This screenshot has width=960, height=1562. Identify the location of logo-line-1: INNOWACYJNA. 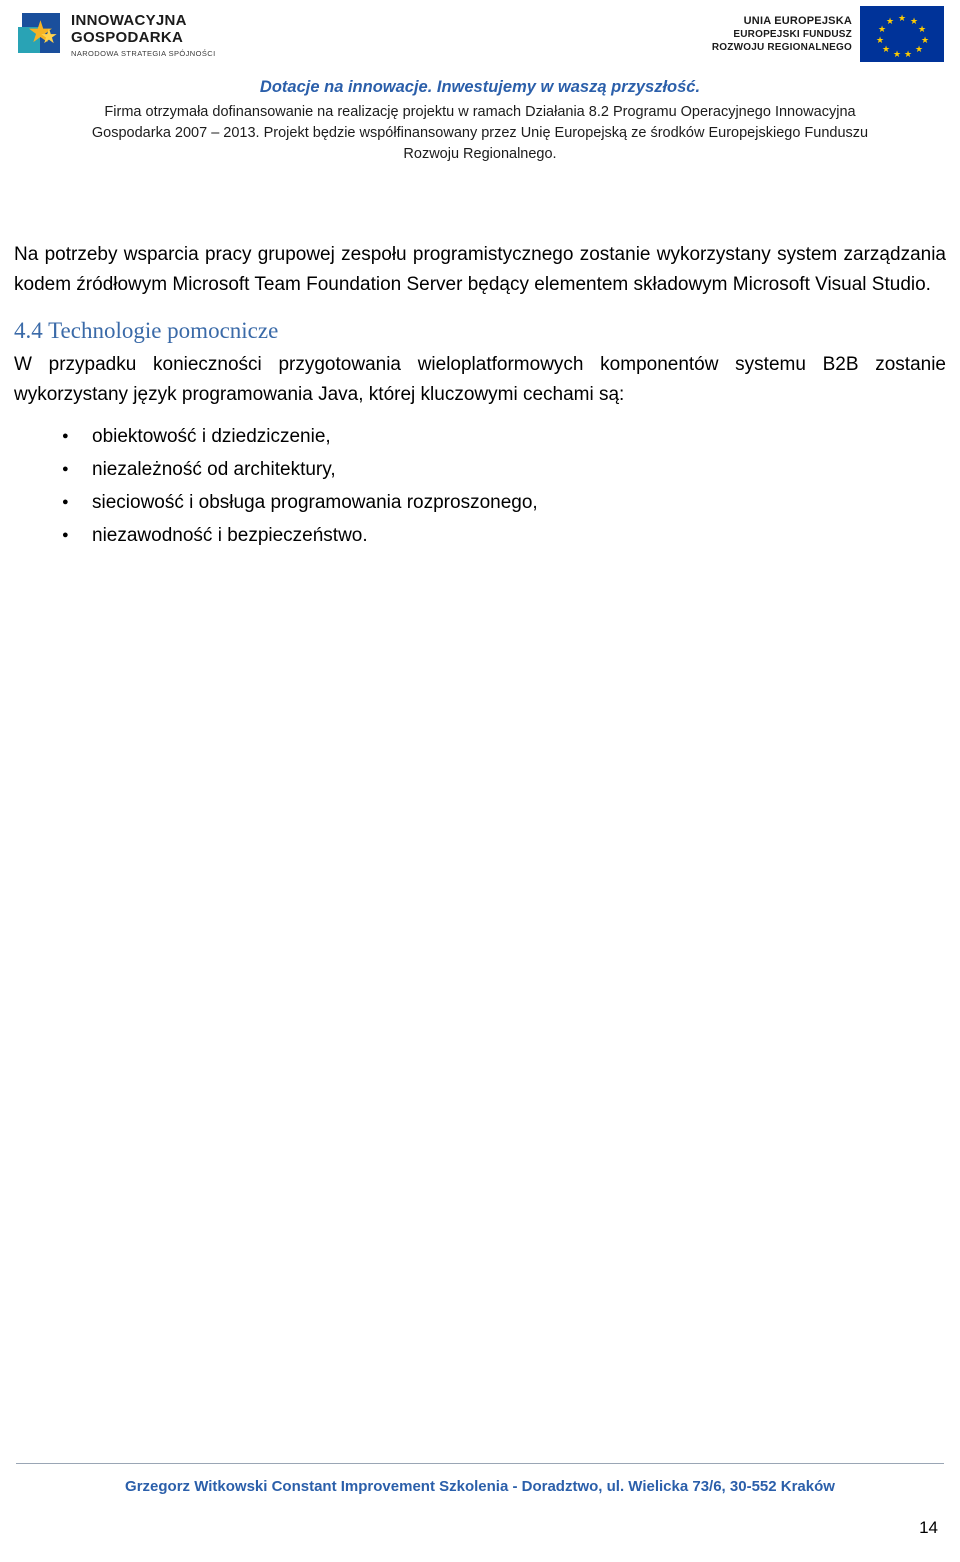
(129, 20).